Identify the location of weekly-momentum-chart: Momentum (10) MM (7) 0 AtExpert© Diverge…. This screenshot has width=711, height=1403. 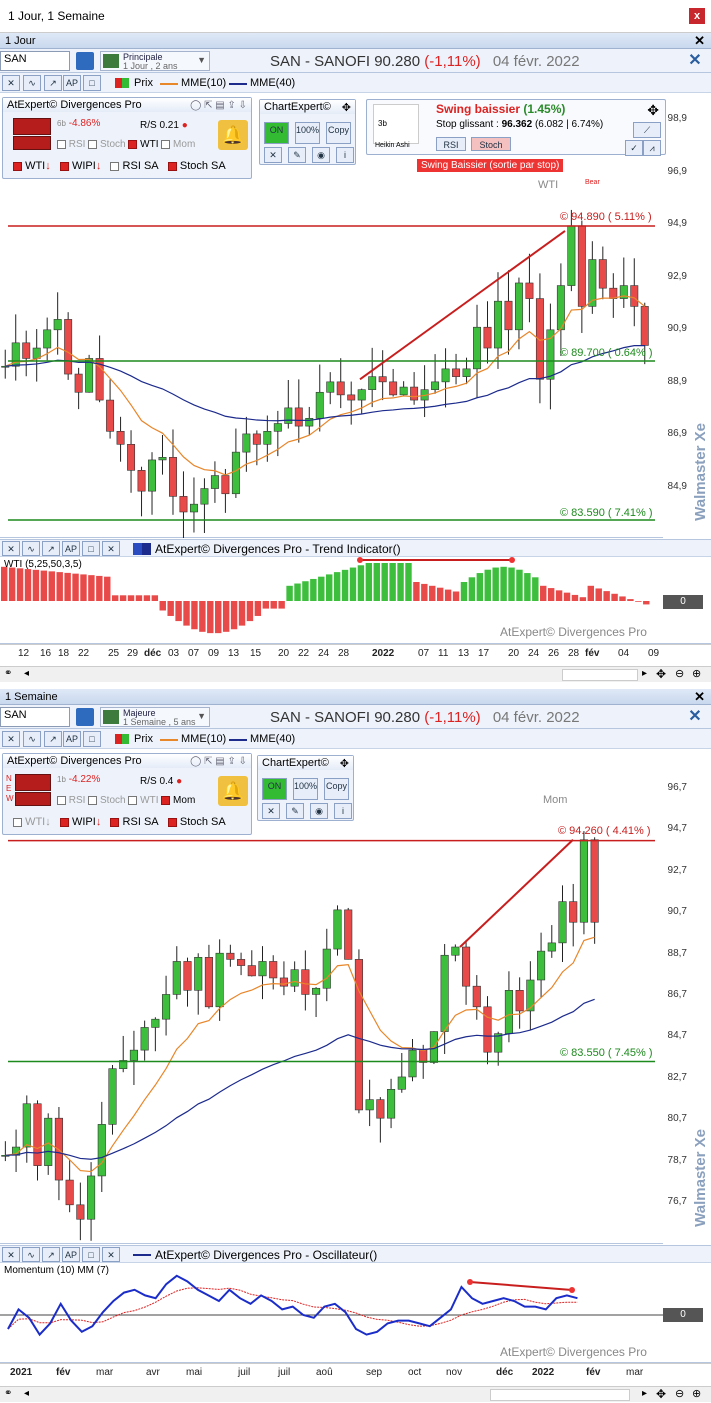
(355, 1313).